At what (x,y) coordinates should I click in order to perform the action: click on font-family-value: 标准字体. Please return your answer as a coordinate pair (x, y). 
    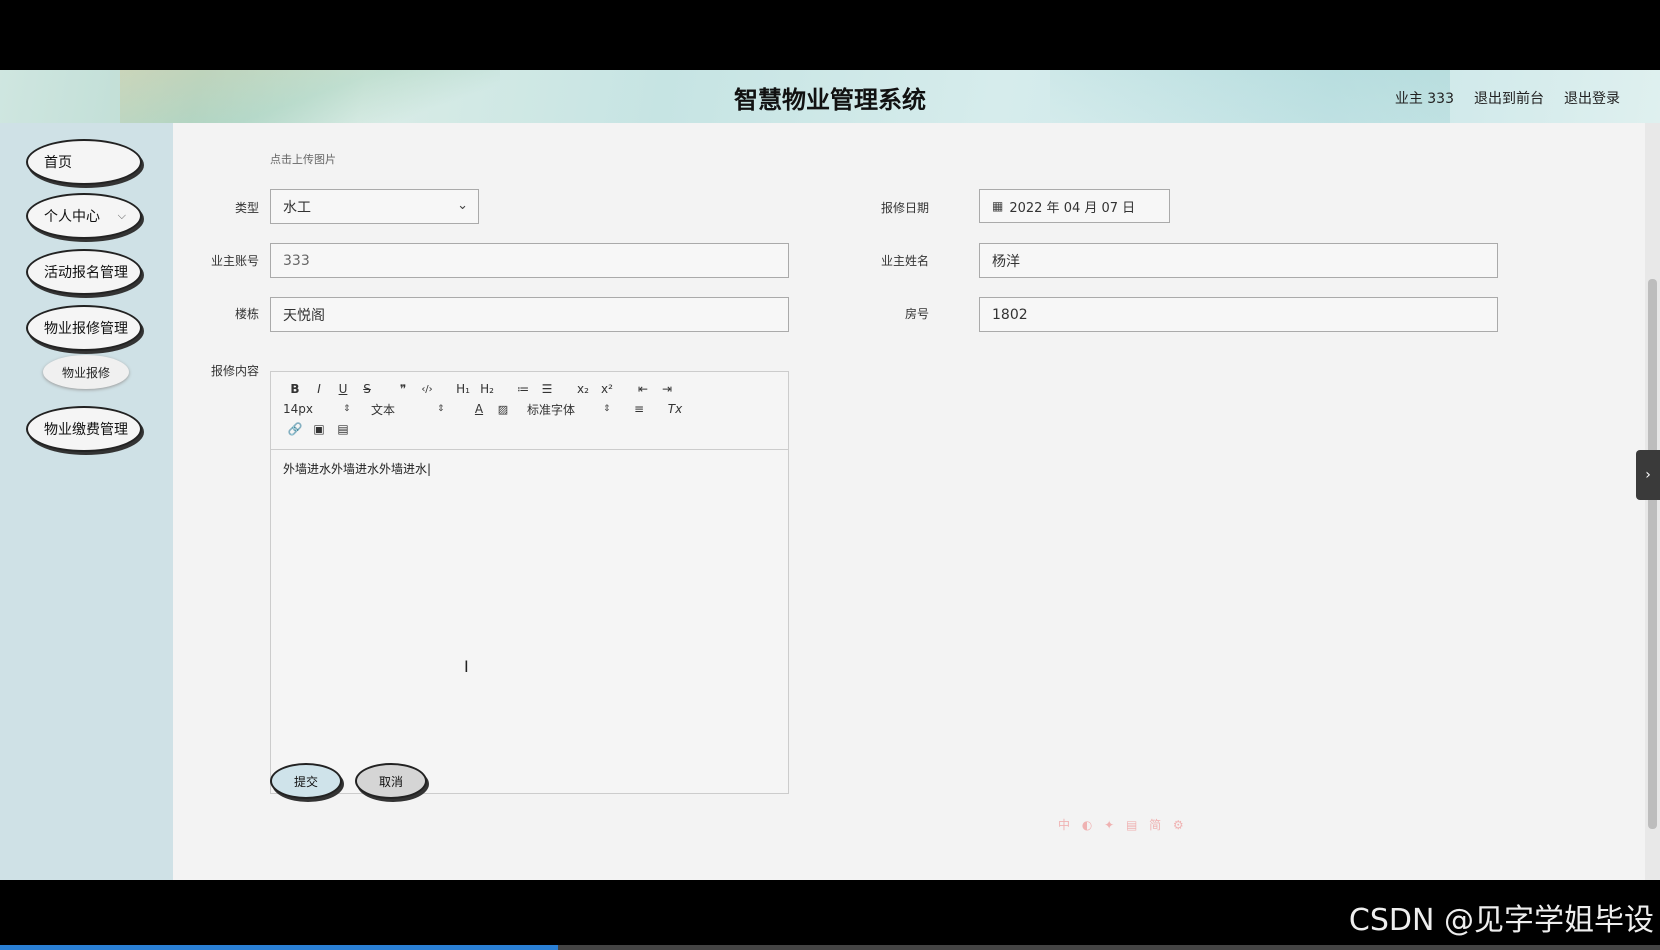
    Looking at the image, I should click on (551, 409).